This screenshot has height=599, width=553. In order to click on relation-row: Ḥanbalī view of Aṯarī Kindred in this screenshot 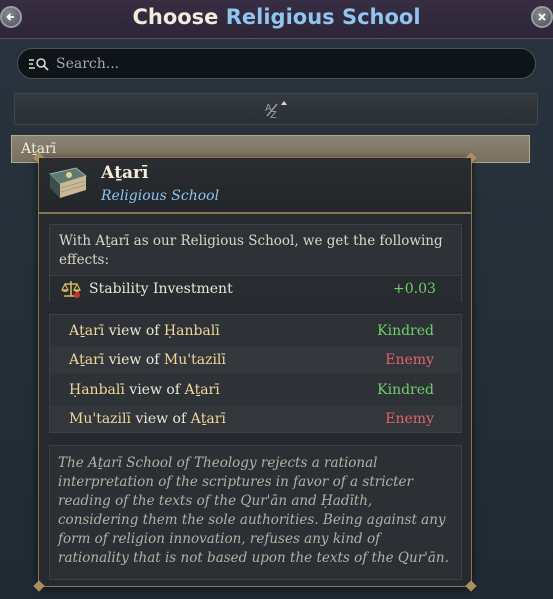, I will do `click(255, 390)`.